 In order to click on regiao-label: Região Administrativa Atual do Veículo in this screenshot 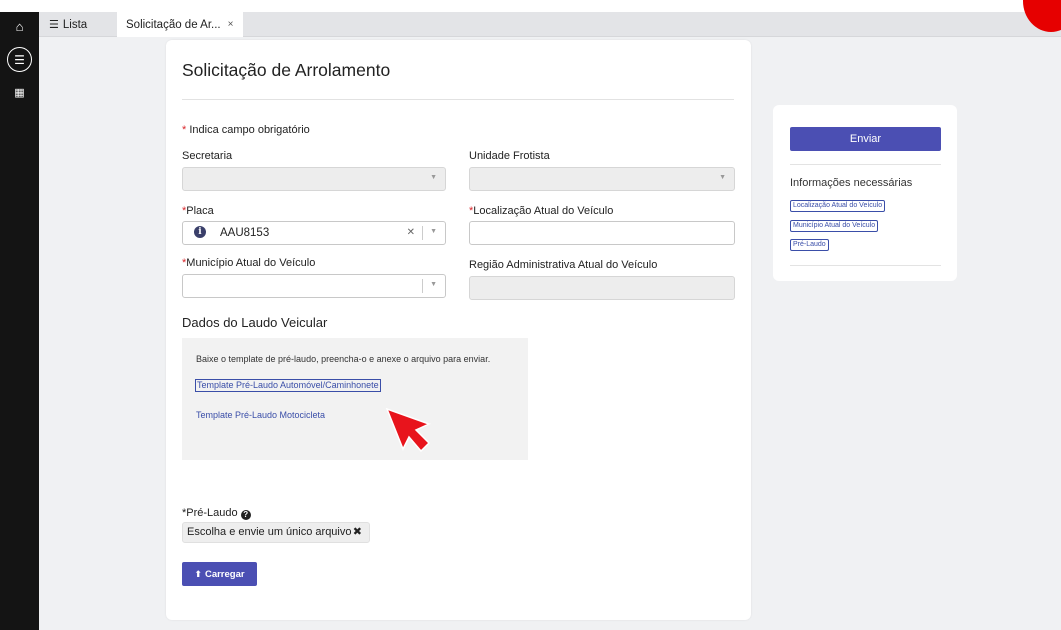, I will do `click(563, 265)`.